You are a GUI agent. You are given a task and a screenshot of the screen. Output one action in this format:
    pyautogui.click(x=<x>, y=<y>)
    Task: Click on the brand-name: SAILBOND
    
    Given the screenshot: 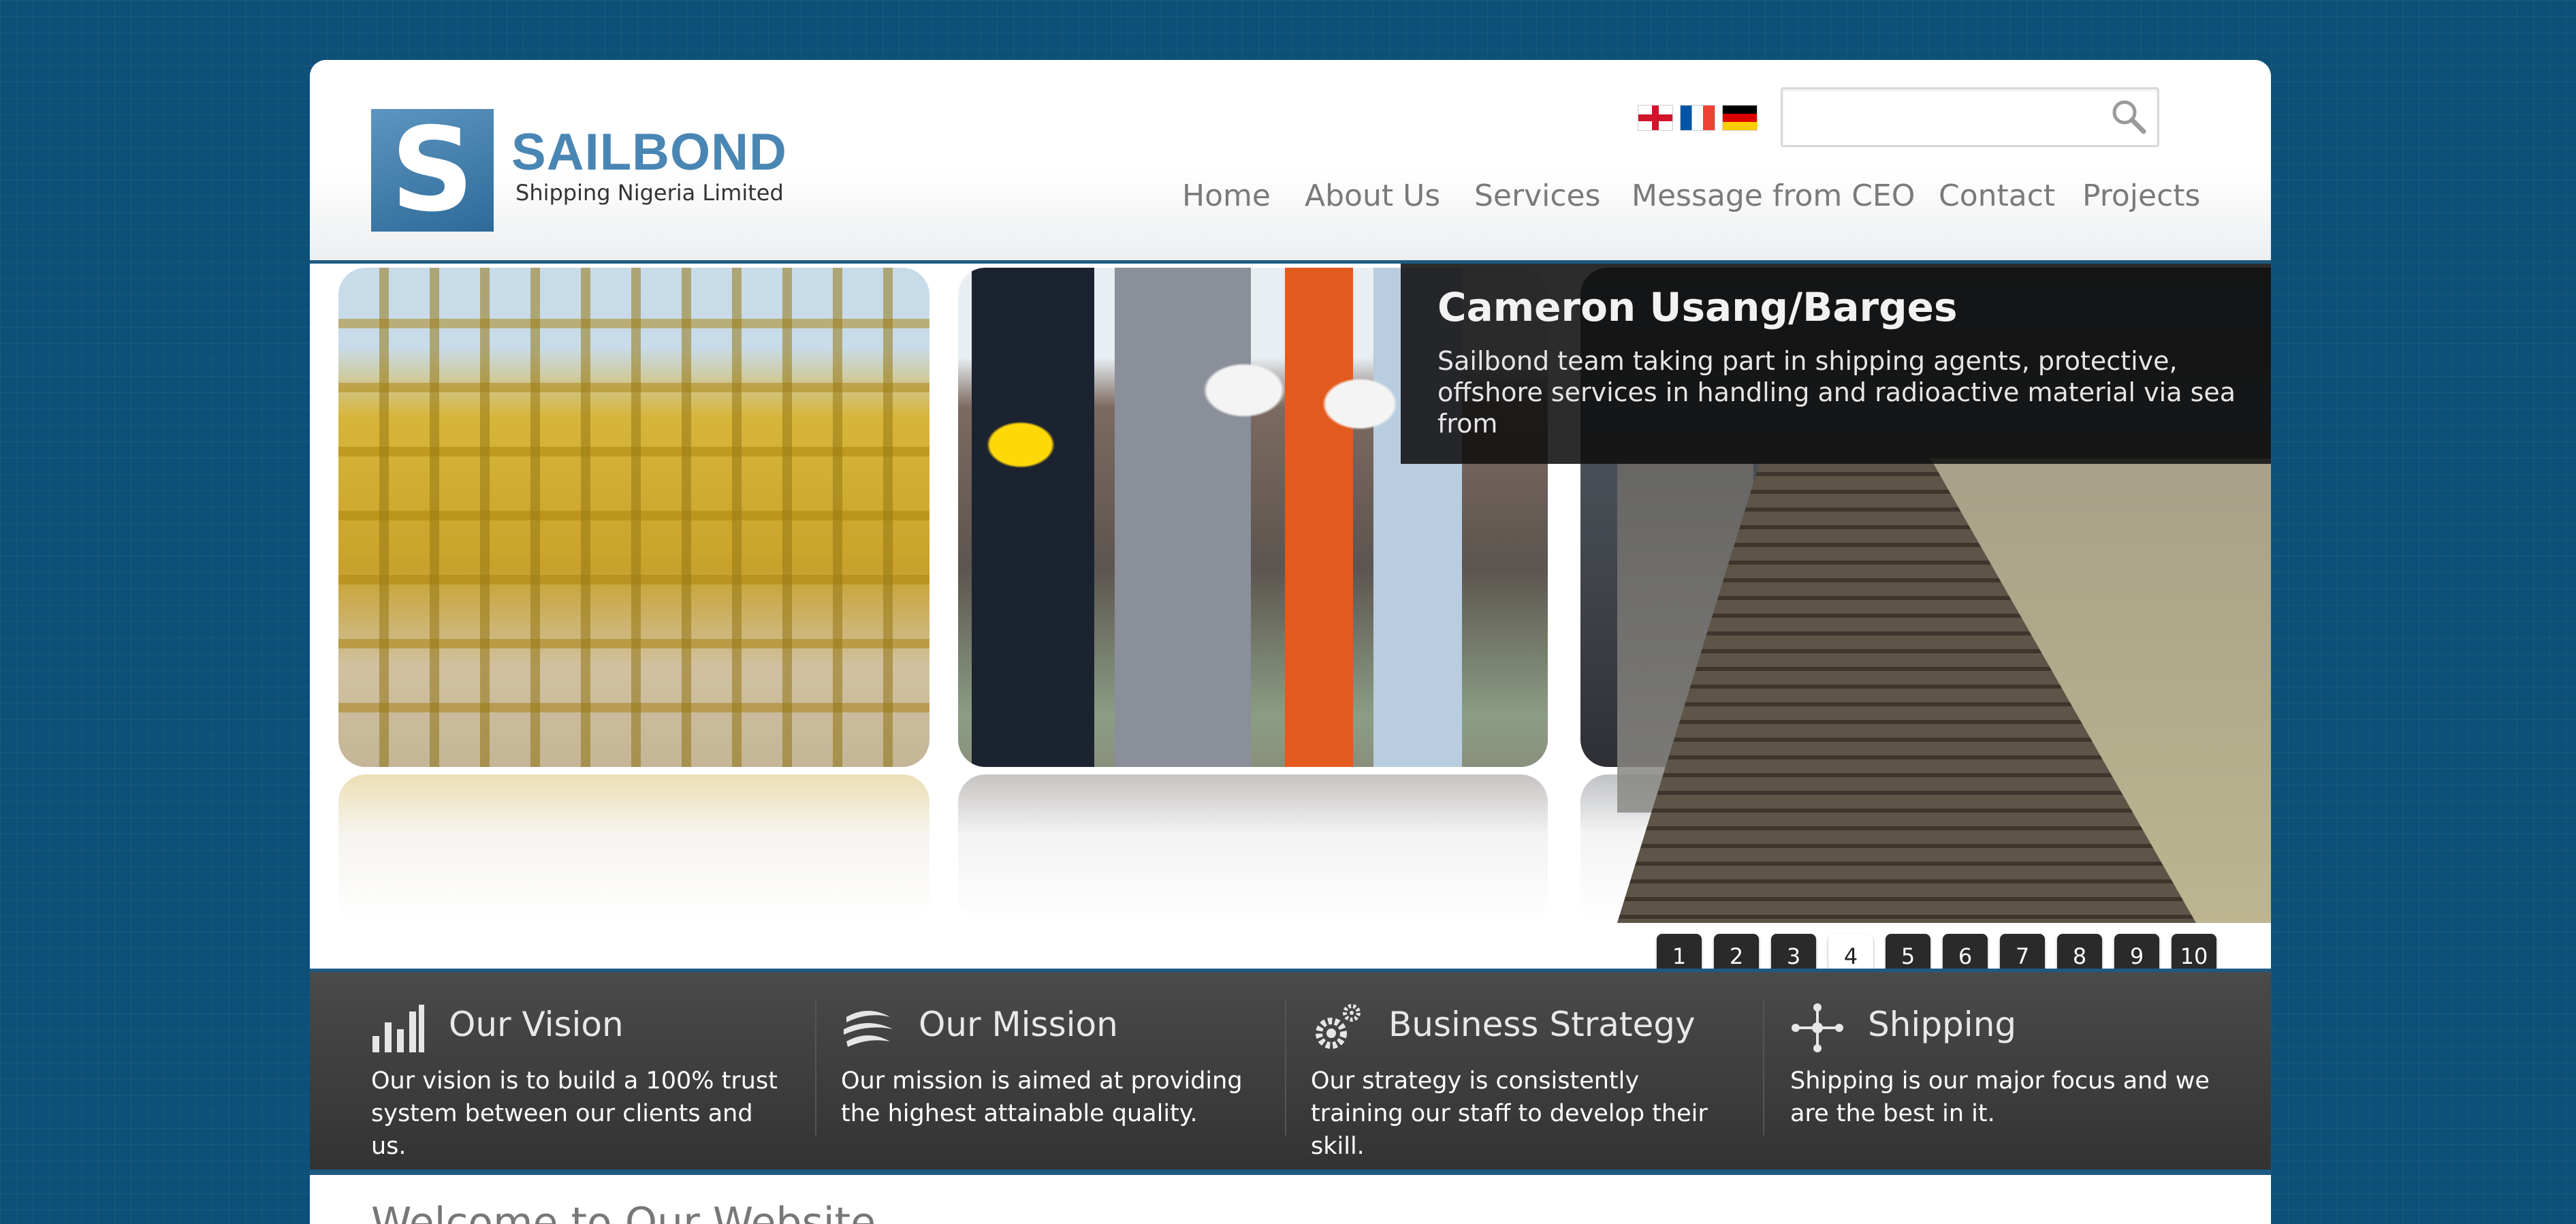 What is the action you would take?
    pyautogui.click(x=649, y=152)
    